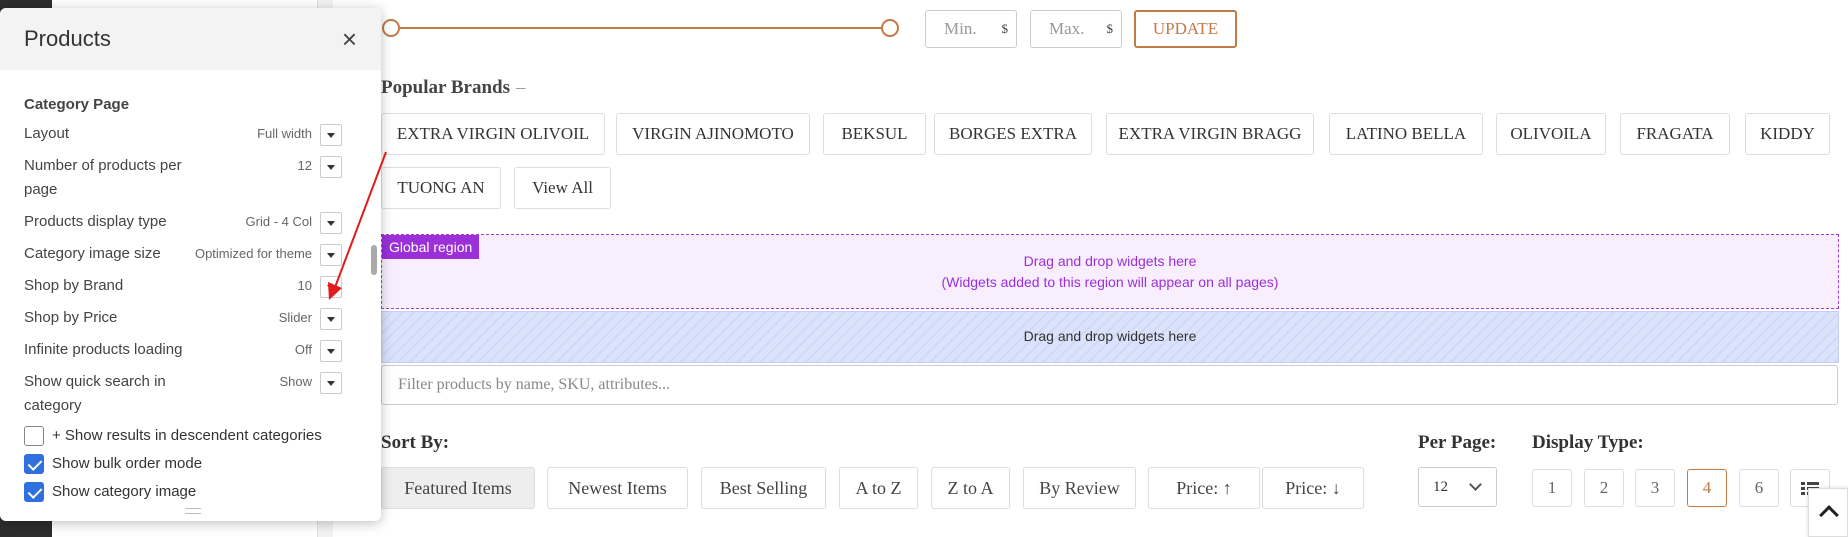  I want to click on resize-grip, so click(193, 511).